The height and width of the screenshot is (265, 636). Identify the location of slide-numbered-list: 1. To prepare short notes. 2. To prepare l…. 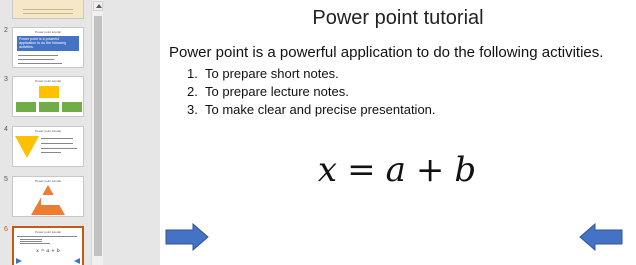
(311, 92).